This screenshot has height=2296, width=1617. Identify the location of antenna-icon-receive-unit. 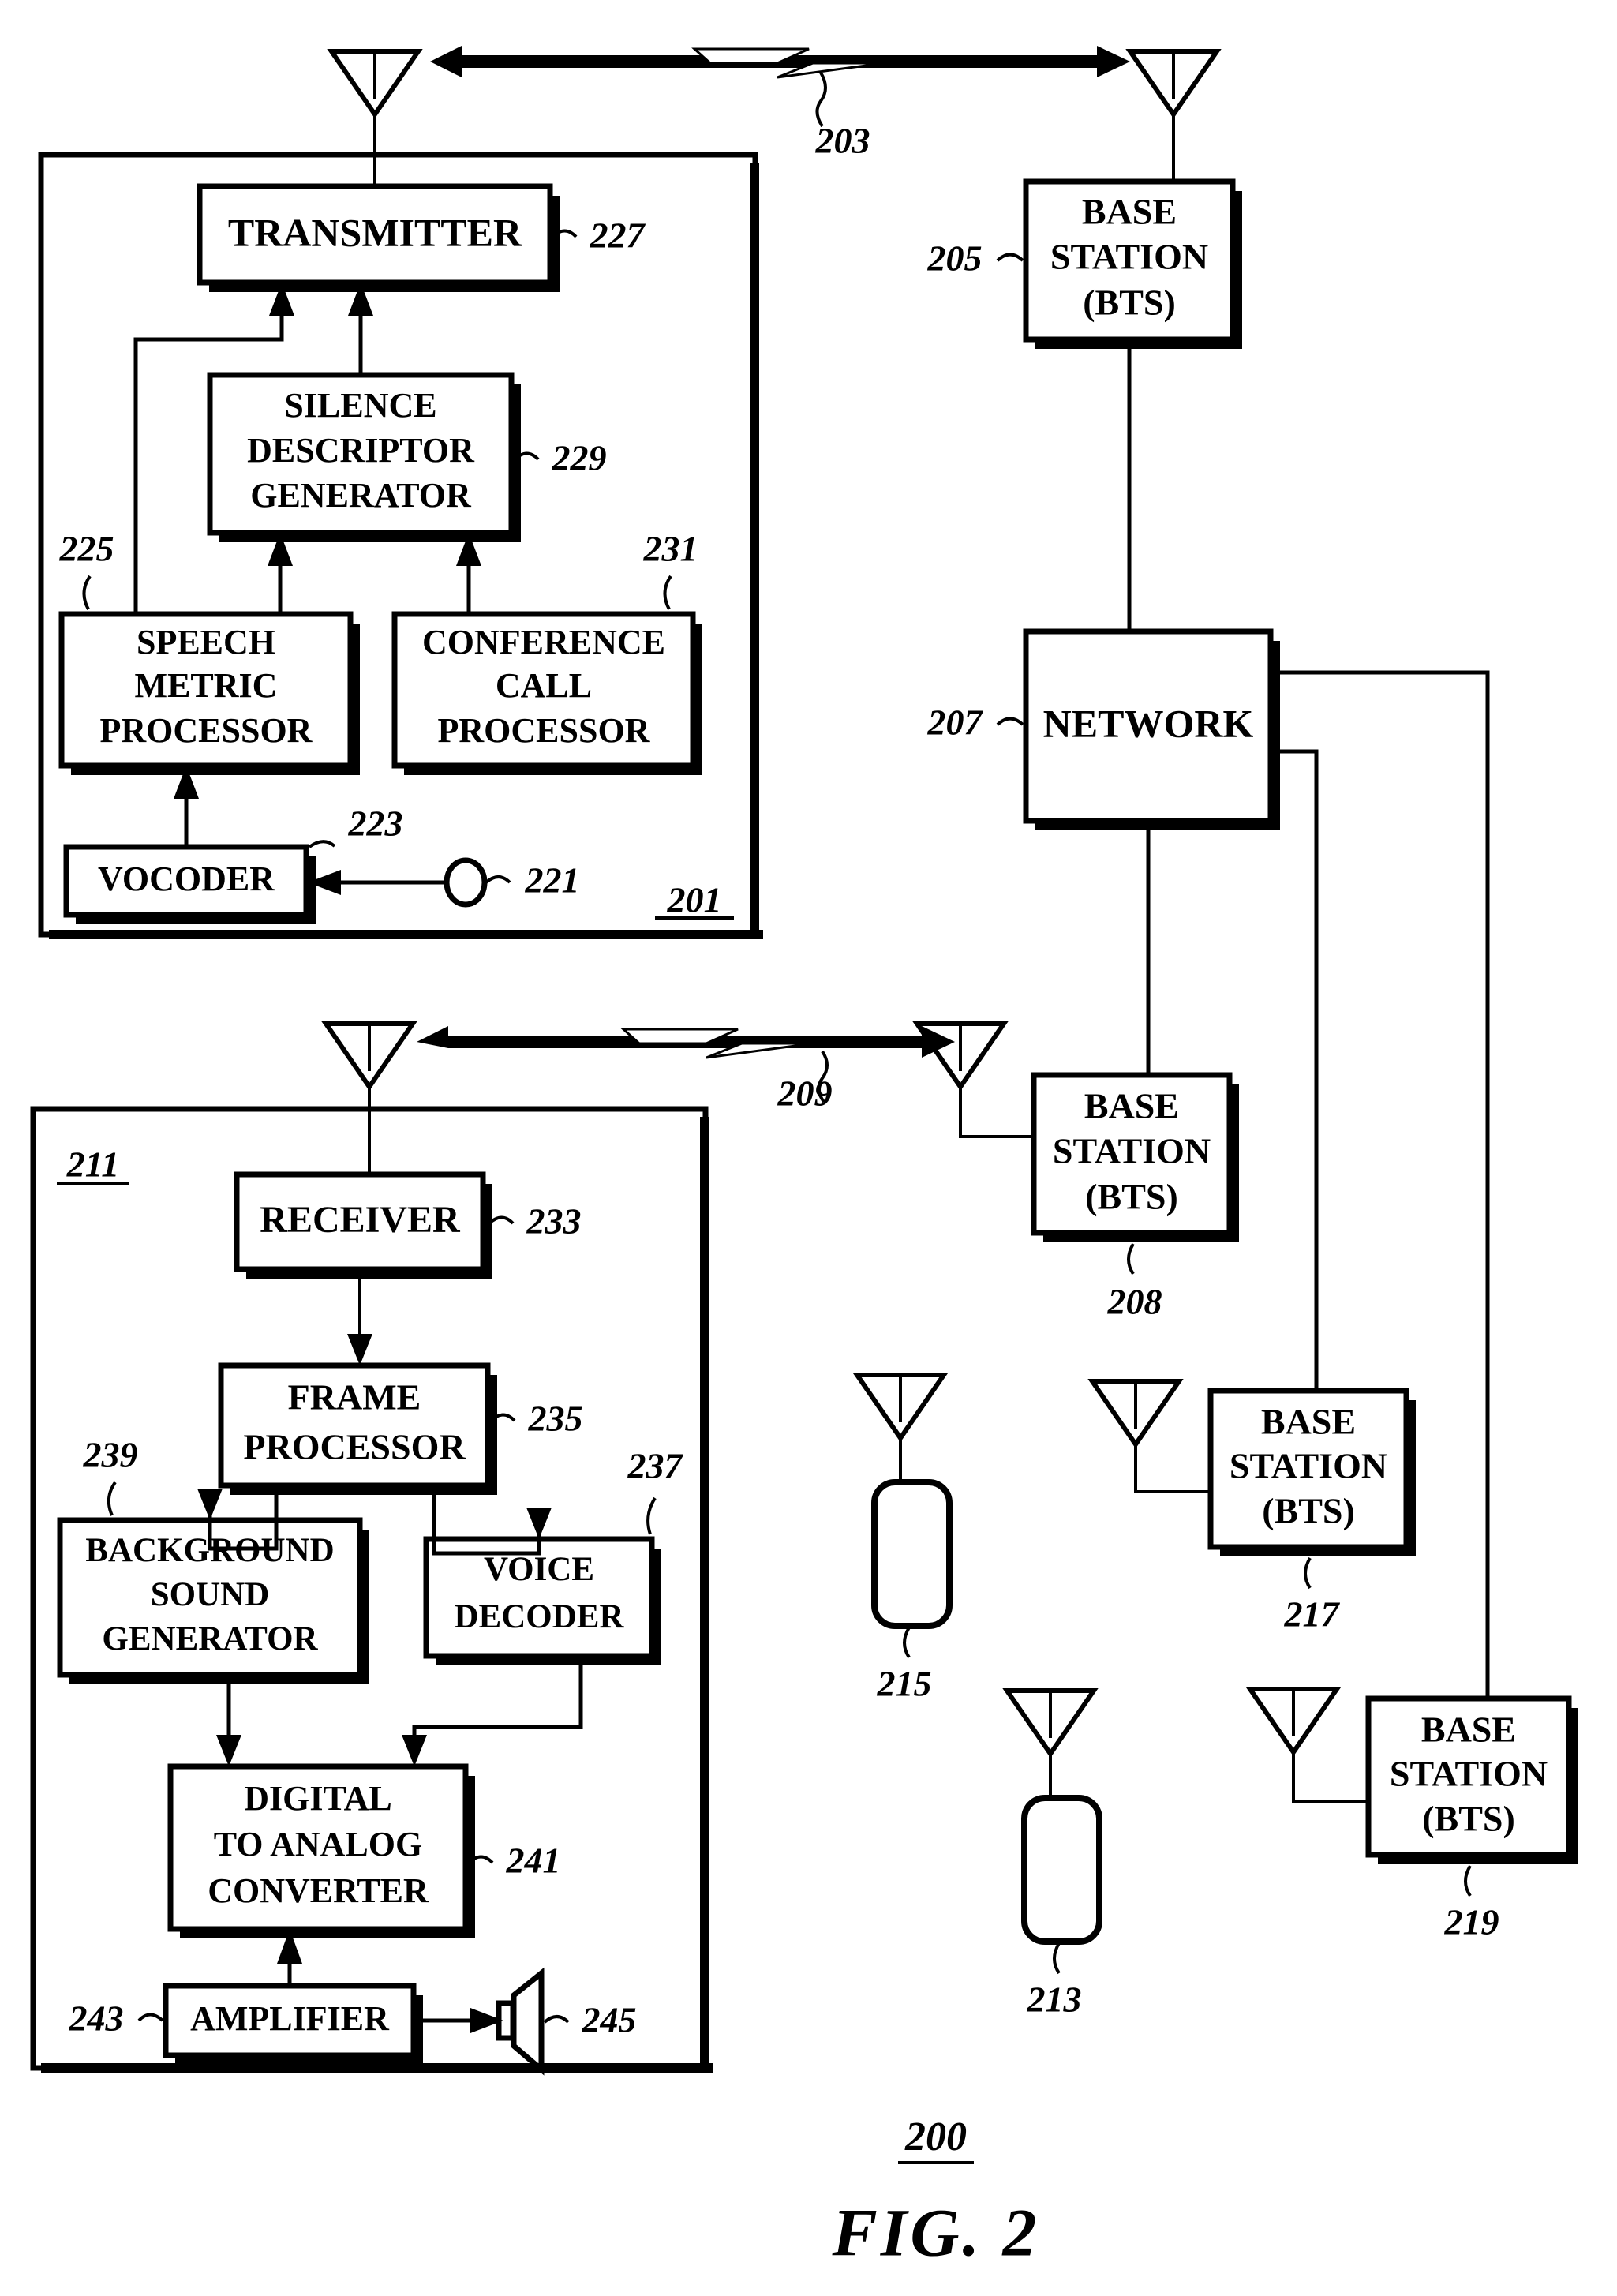
(369, 1100).